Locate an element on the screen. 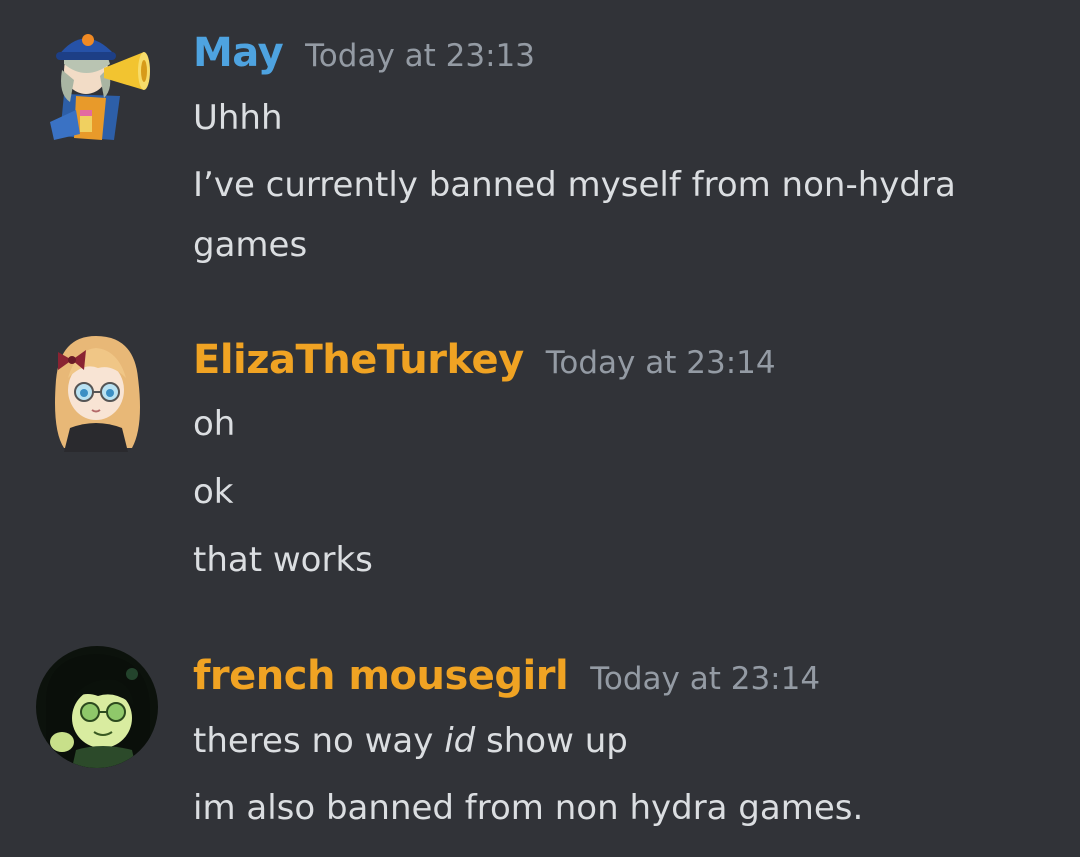 This screenshot has width=1080, height=857. green-tinted-character-avatar is located at coordinates (97, 707).